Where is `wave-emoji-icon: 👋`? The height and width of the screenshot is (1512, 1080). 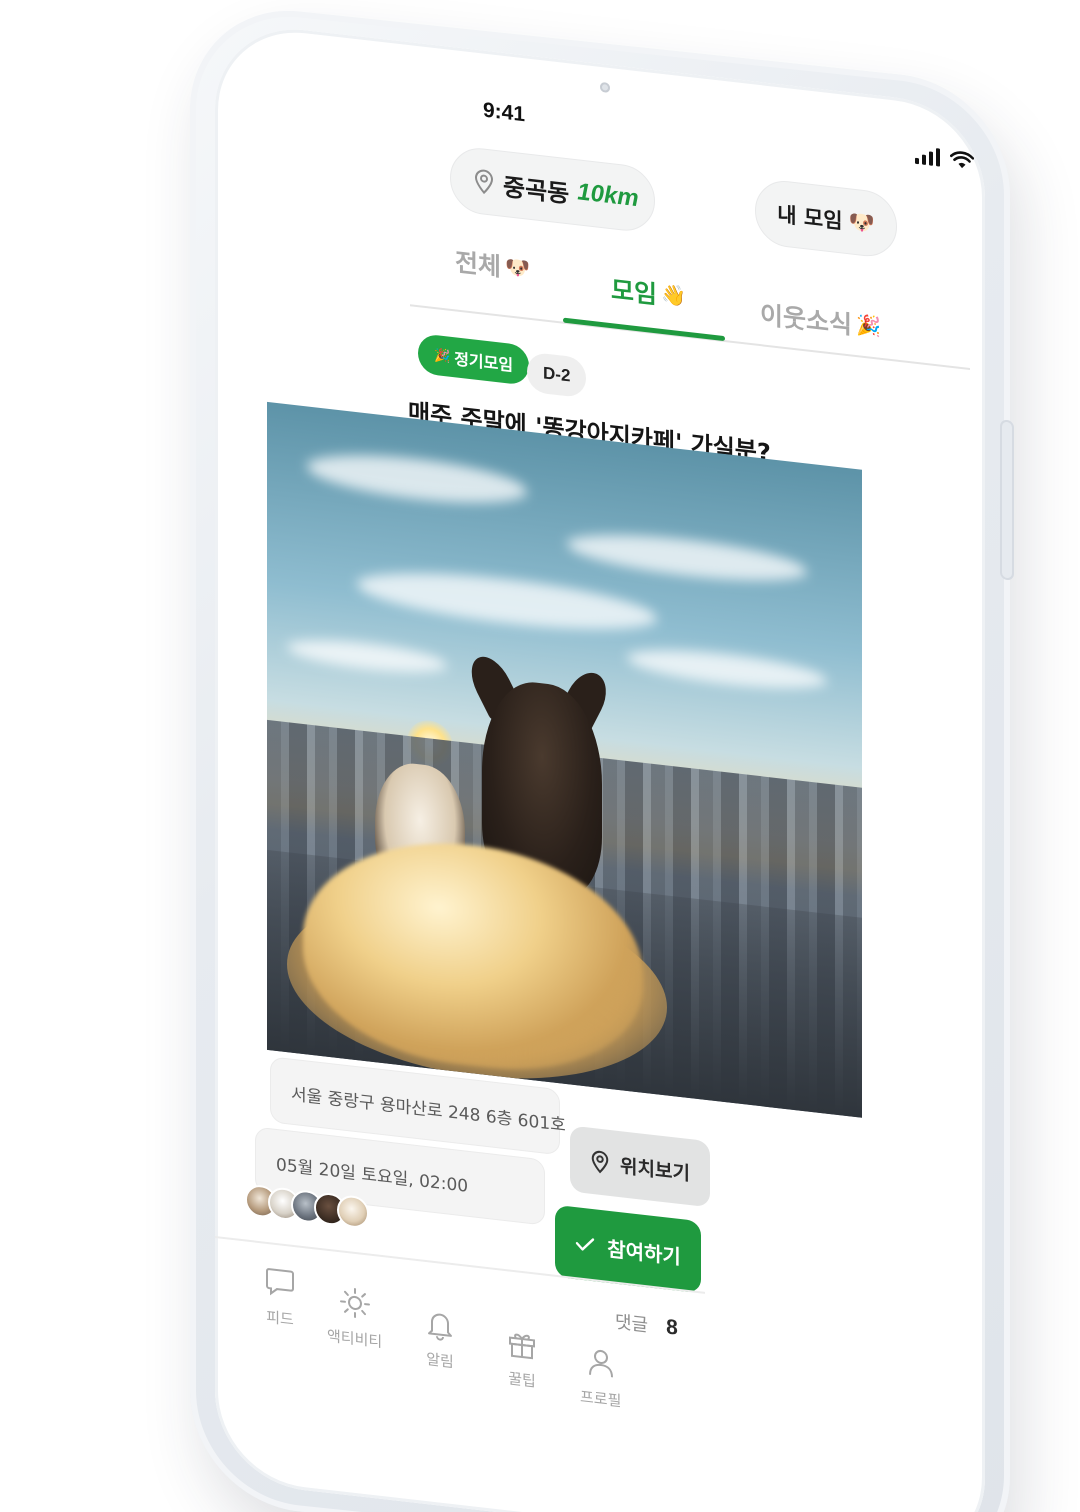 wave-emoji-icon: 👋 is located at coordinates (673, 295).